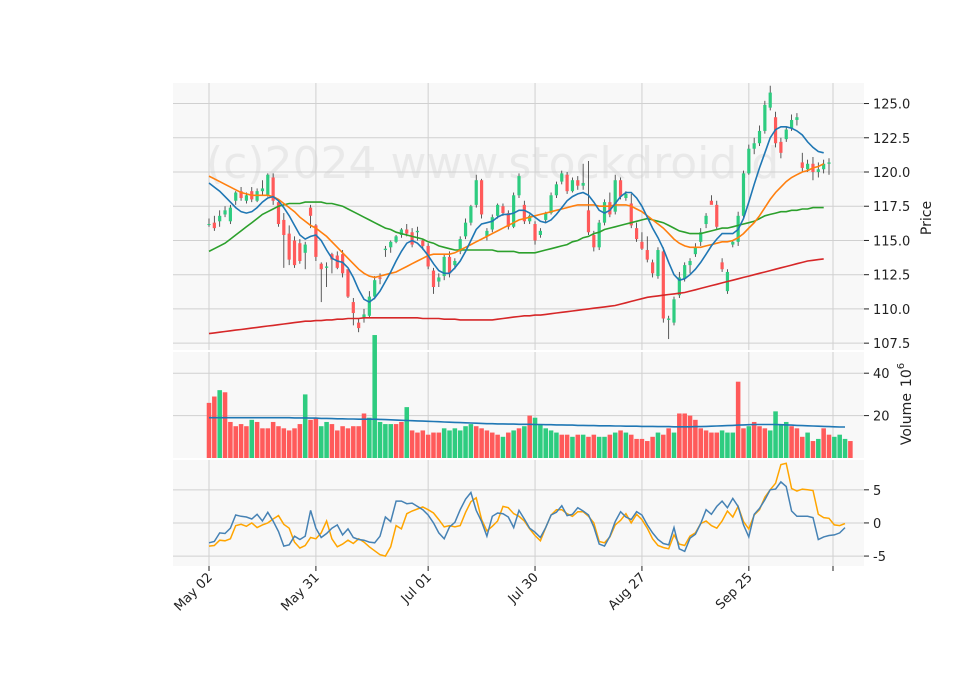 The image size is (960, 690). I want to click on price-tick-label: 115.0, so click(891, 241).